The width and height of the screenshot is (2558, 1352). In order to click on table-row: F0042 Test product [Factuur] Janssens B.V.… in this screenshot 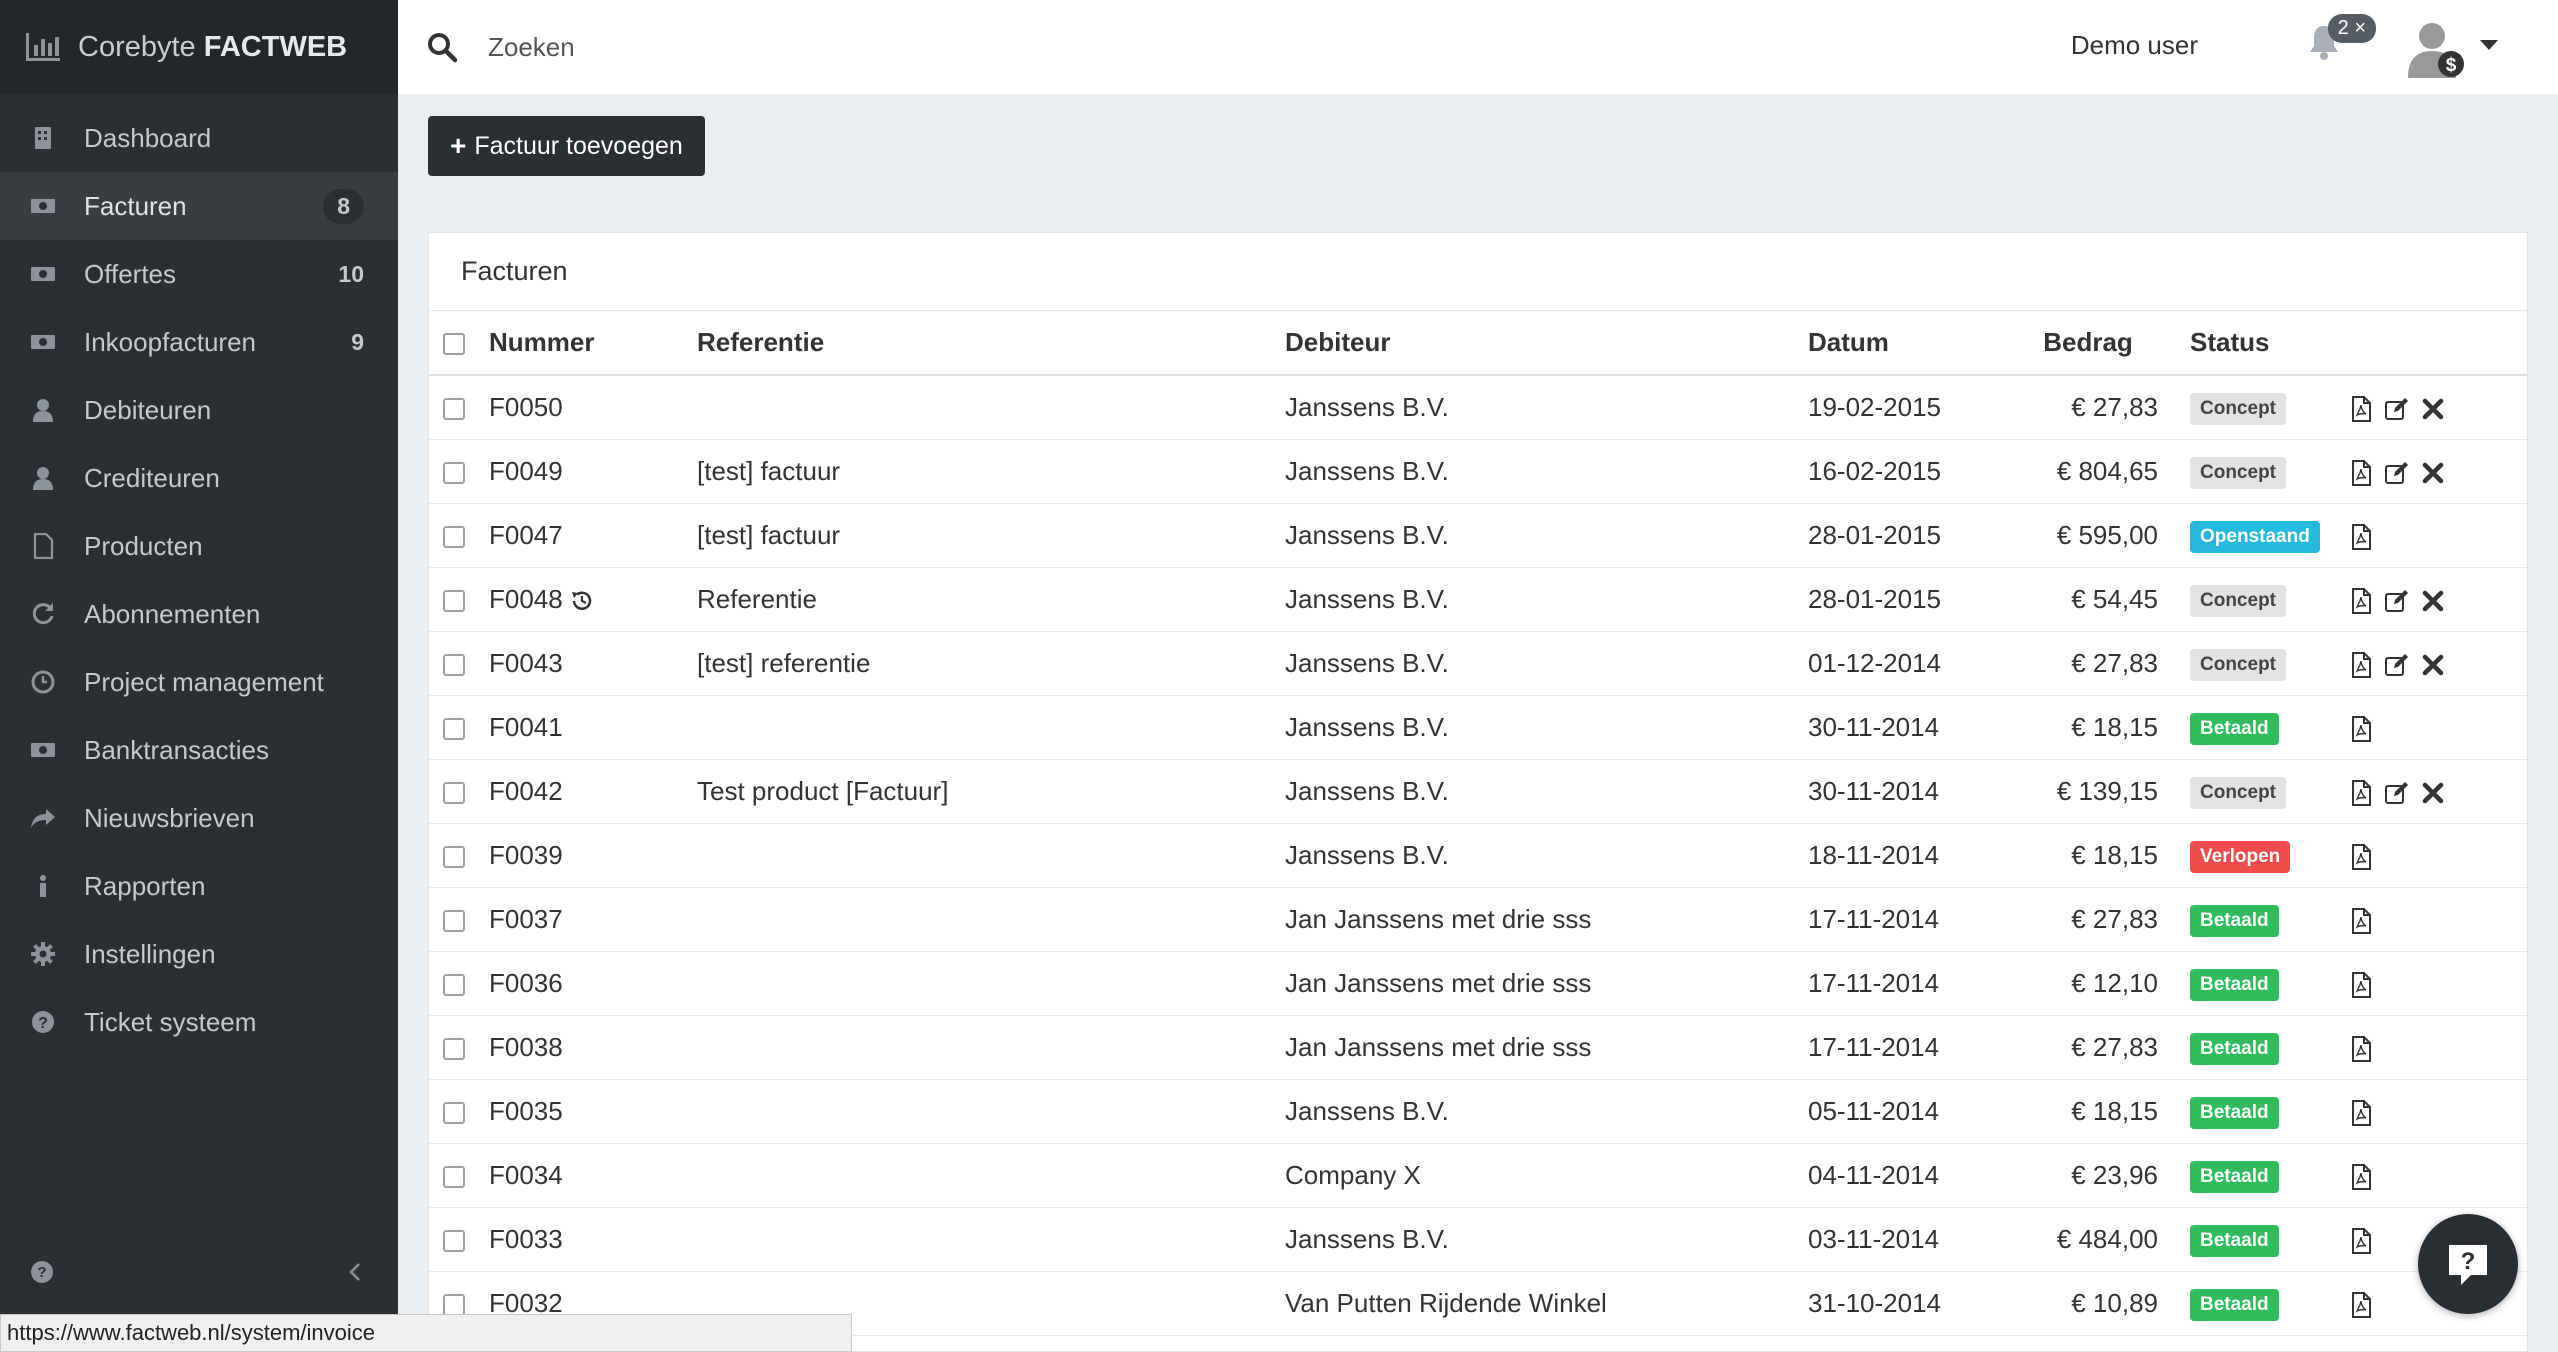, I will do `click(1478, 791)`.